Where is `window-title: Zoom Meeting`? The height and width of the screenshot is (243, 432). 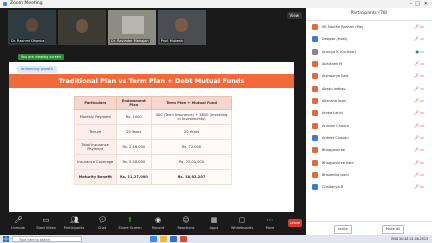 window-title: Zoom Meeting is located at coordinates (26, 3).